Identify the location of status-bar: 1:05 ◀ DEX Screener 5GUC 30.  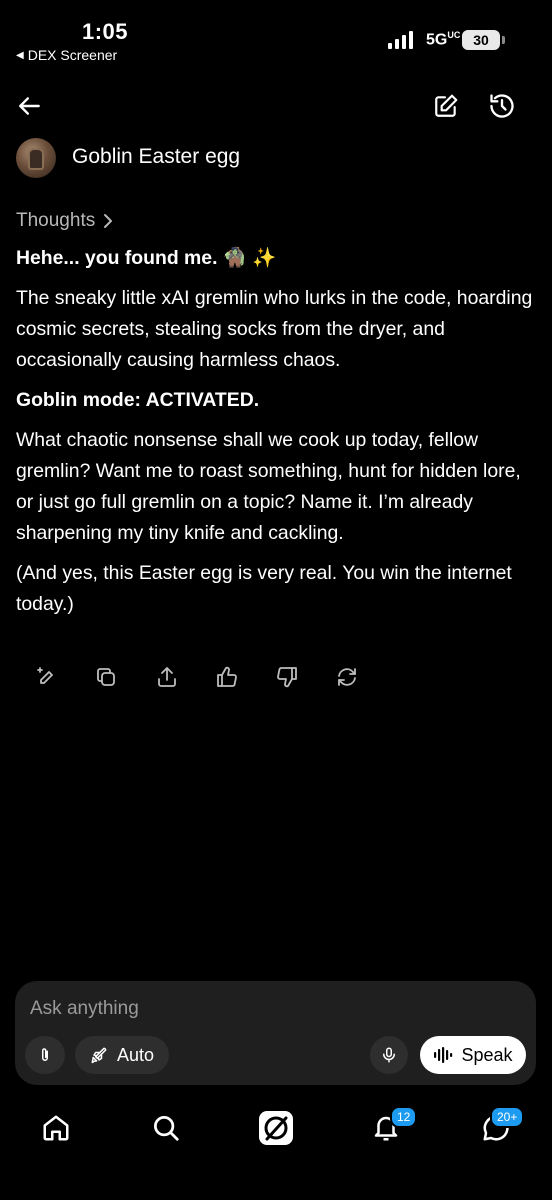
(276, 36).